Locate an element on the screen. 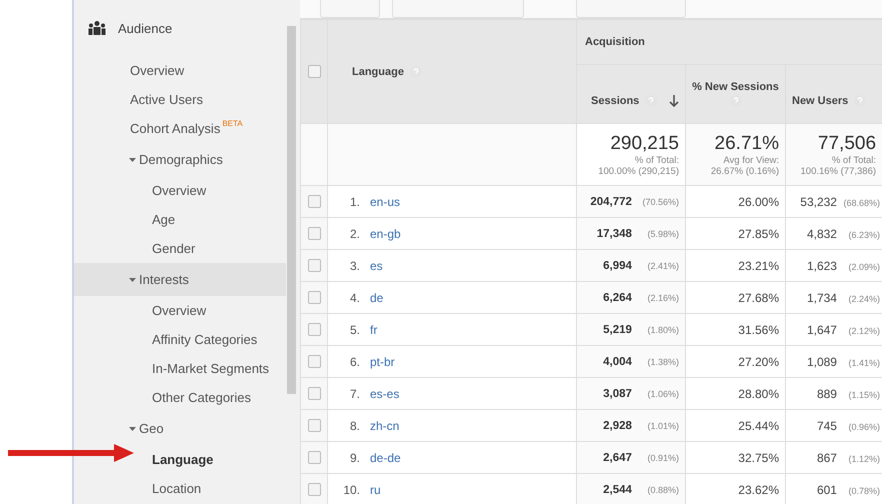  table-cell-text: (1.01%) is located at coordinates (662, 425).